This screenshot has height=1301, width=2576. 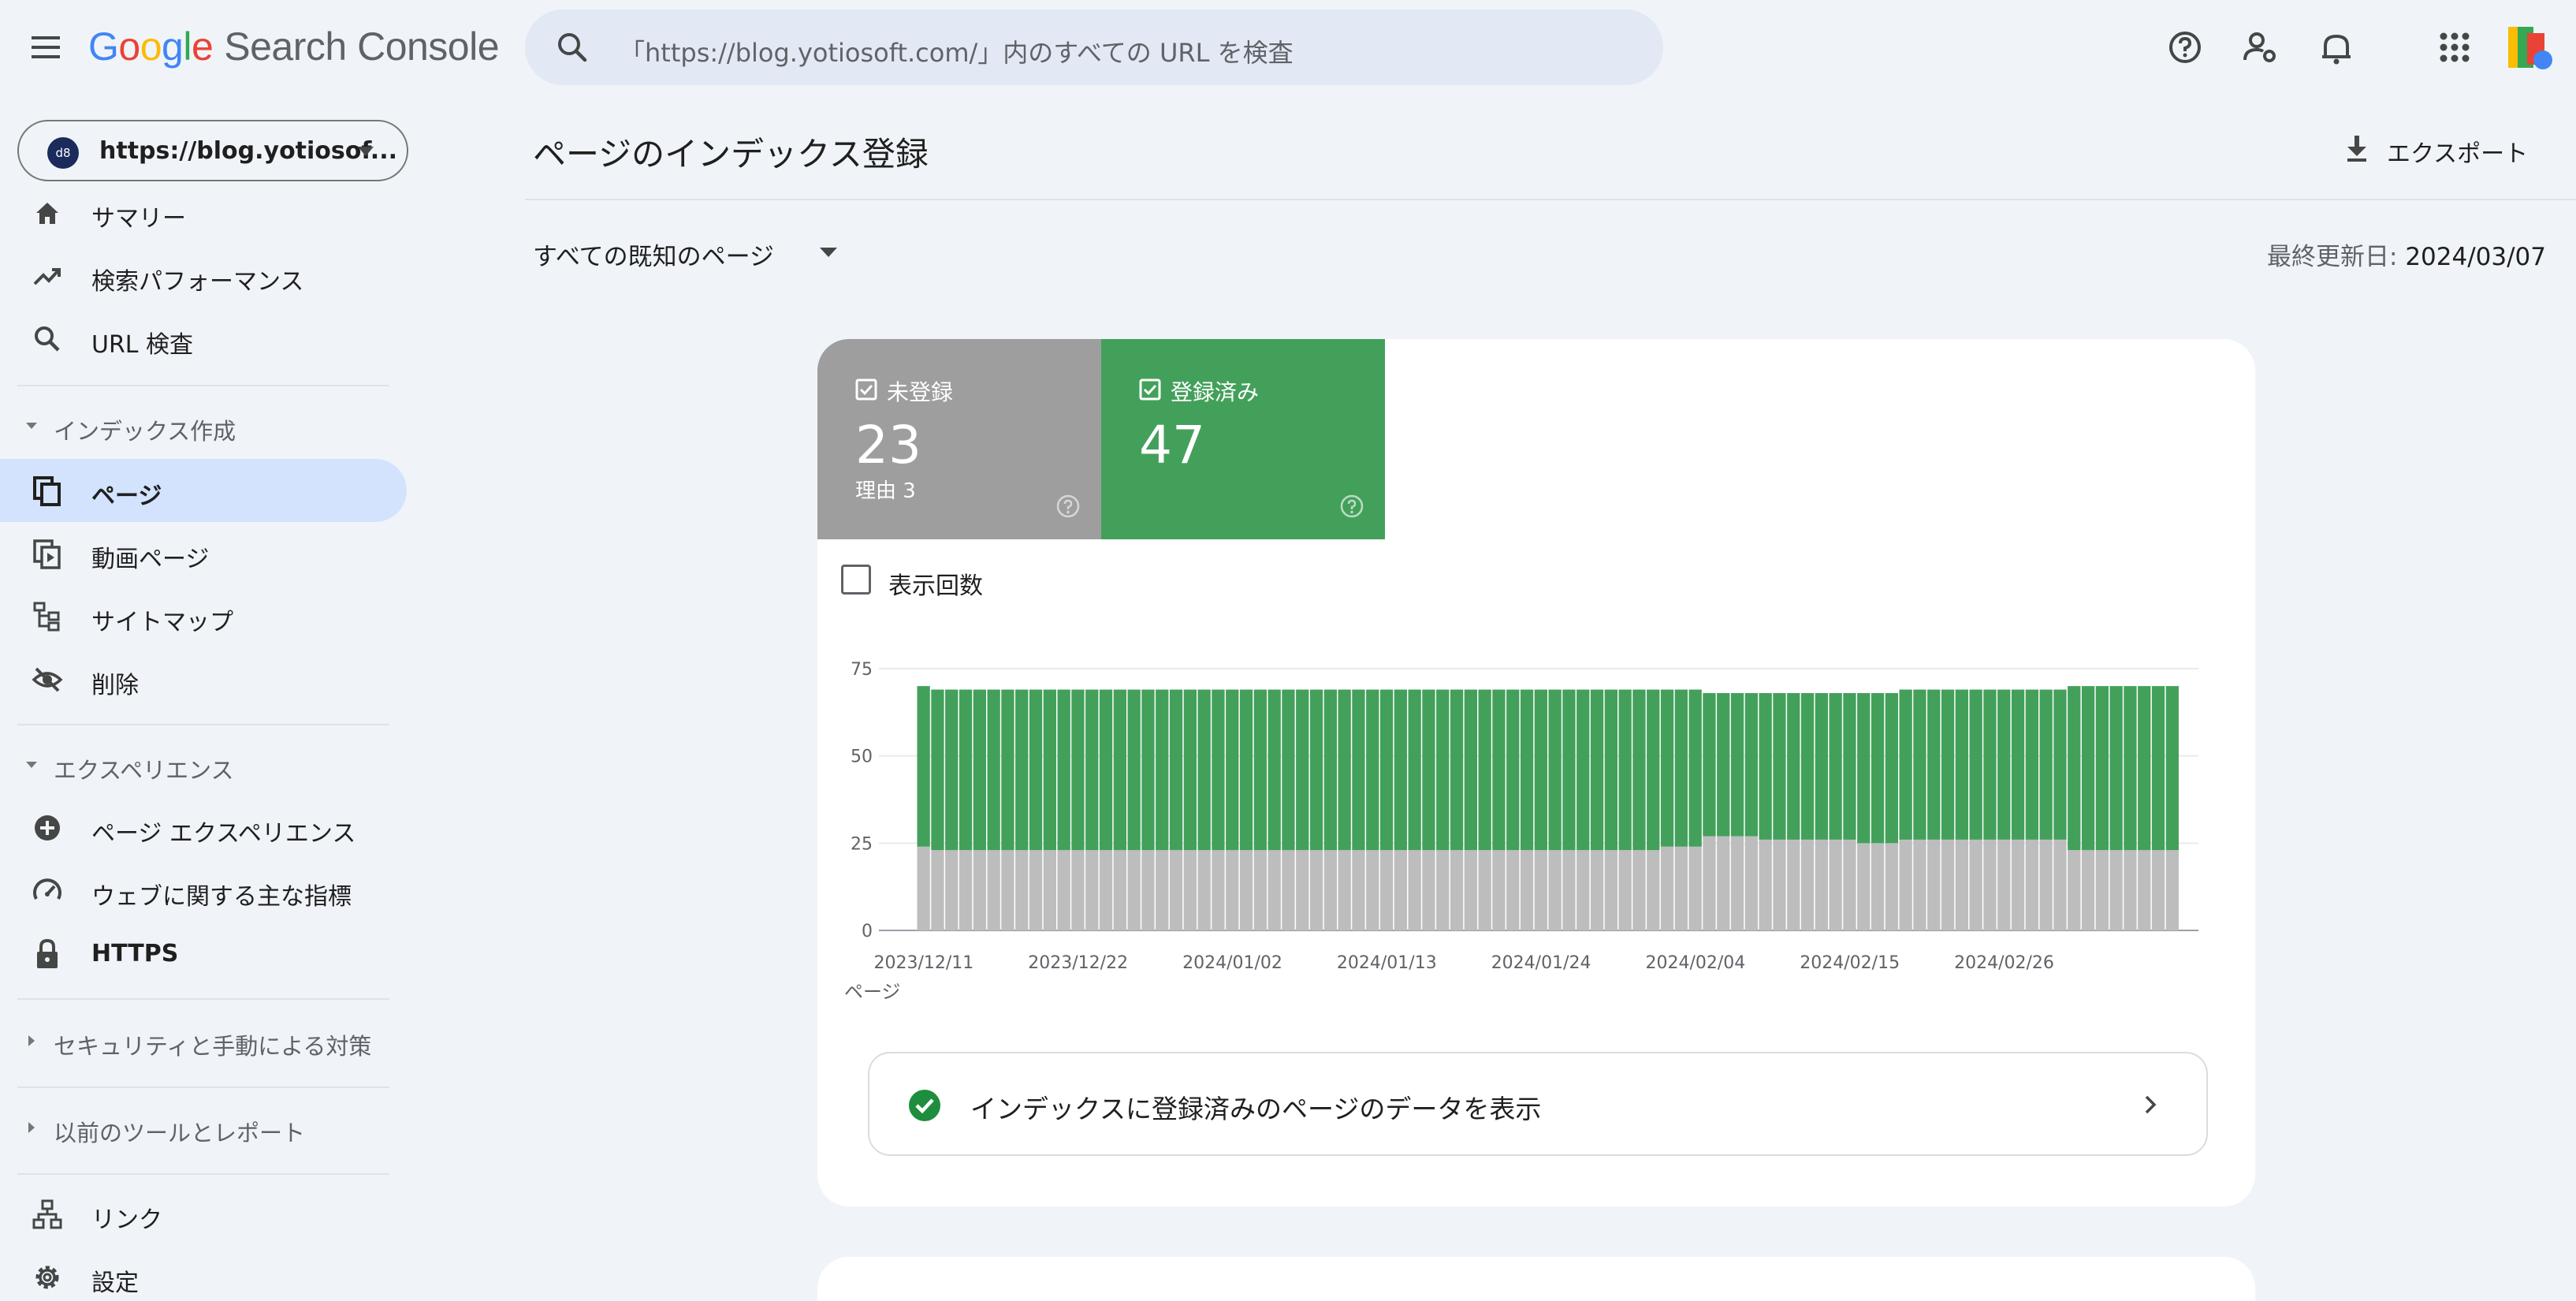 I want to click on sidebar-item-settings: 設定, so click(x=203, y=1273).